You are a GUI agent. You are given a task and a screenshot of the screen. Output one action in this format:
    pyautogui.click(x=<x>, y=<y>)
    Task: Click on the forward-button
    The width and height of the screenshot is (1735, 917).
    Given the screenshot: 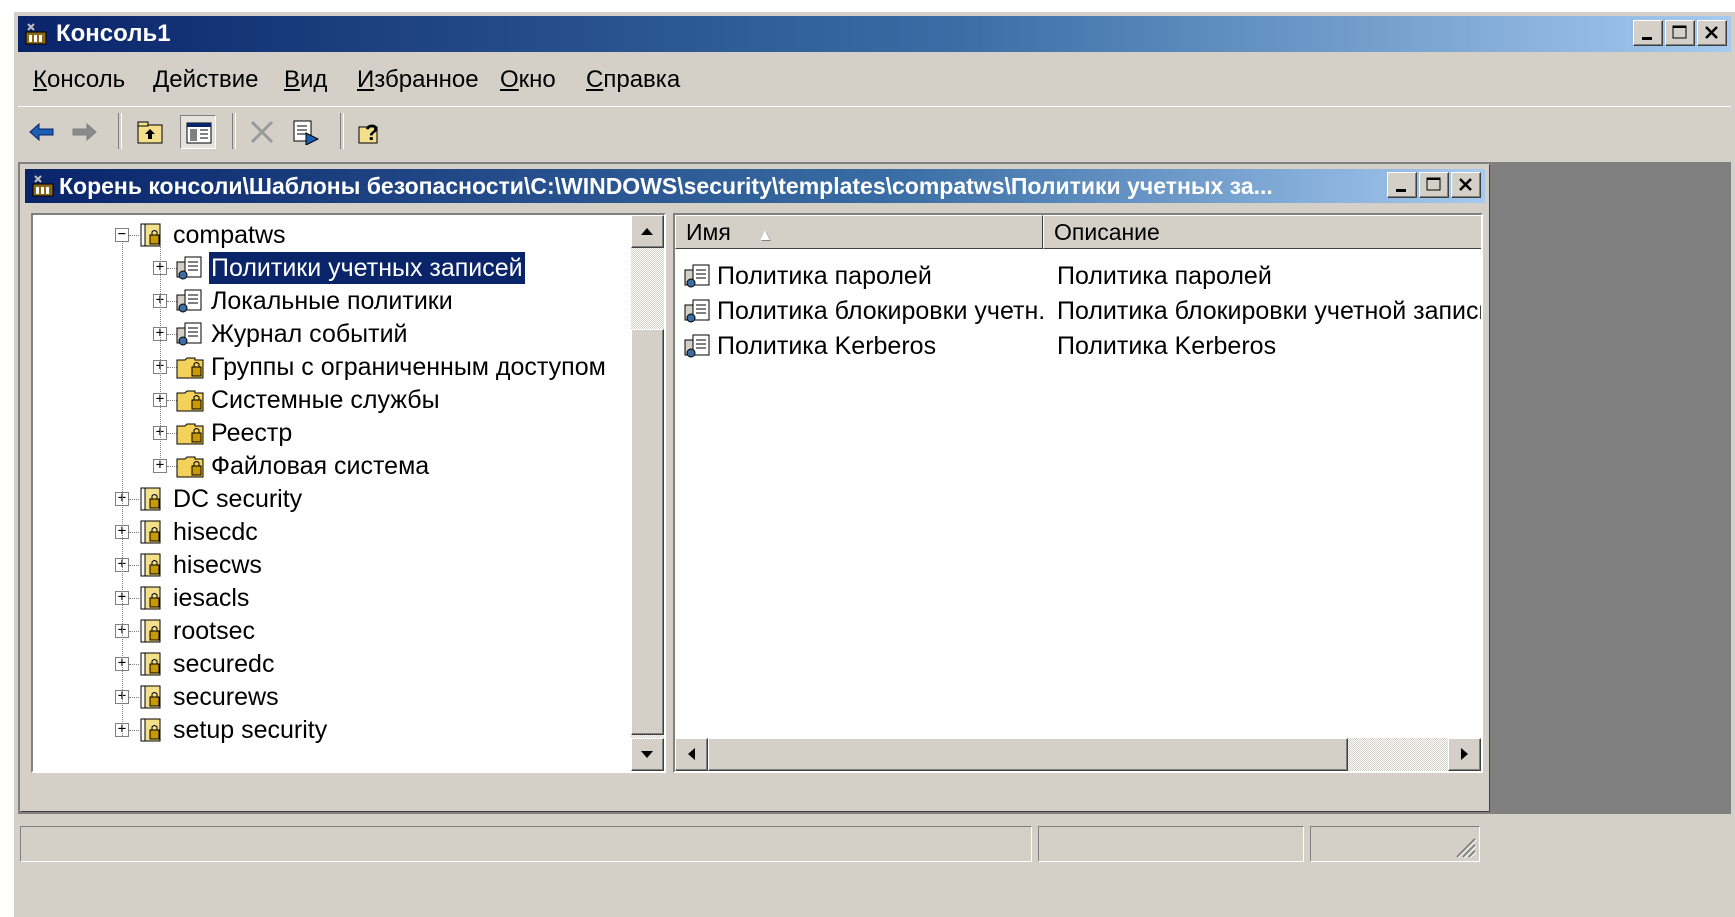 What is the action you would take?
    pyautogui.click(x=84, y=132)
    